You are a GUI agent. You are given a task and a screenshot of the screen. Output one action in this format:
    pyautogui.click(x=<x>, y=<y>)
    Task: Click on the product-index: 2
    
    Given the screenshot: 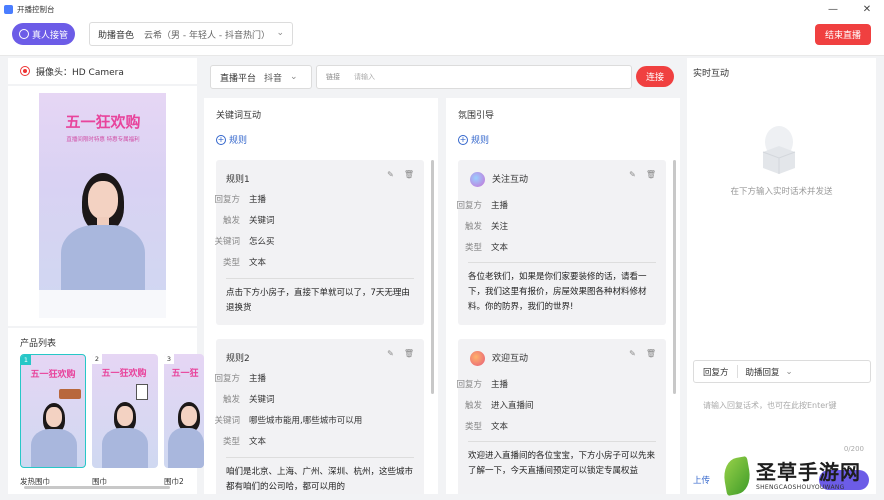 What is the action you would take?
    pyautogui.click(x=97, y=359)
    